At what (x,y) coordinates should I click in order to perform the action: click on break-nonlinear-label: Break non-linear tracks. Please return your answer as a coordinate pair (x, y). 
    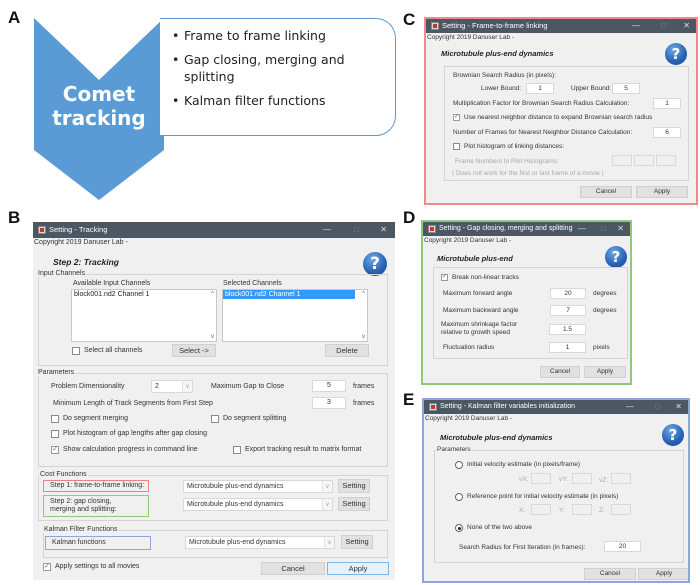
    Looking at the image, I should click on (485, 277).